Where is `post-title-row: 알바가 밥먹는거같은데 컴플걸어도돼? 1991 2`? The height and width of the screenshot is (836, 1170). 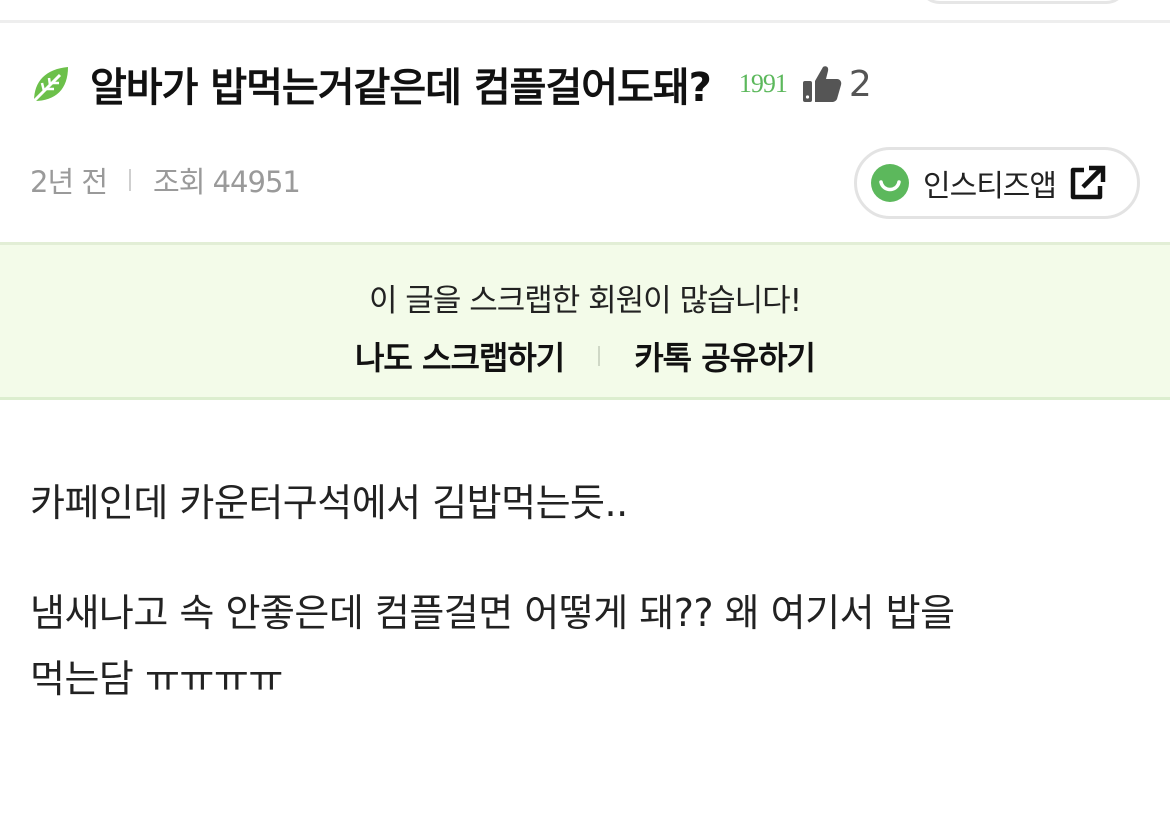
post-title-row: 알바가 밥먹는거같은데 컴플걸어도돼? 1991 2 is located at coordinates (451, 84).